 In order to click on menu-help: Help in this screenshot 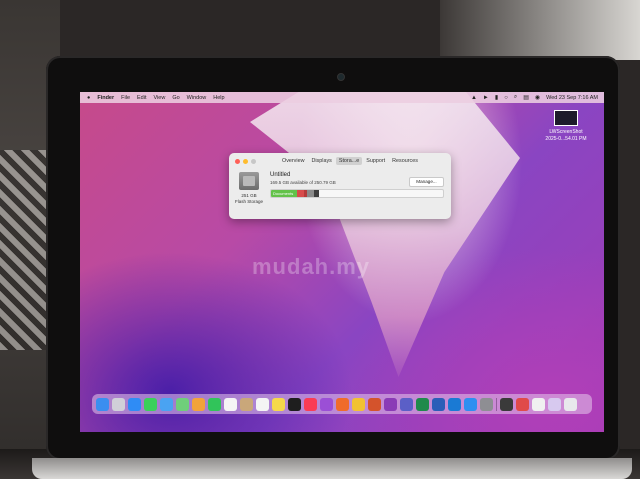, I will do `click(218, 98)`.